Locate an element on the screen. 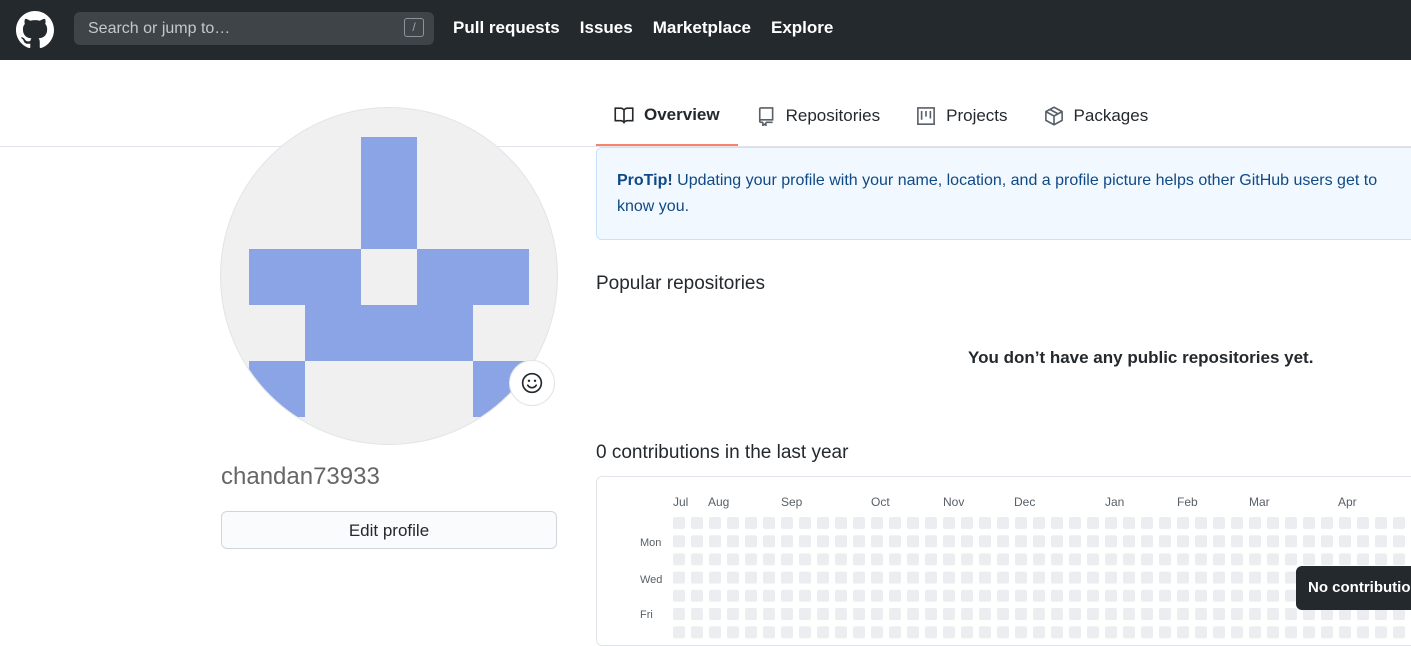 This screenshot has height=646, width=1411. tab-projects: Projects is located at coordinates (961, 116).